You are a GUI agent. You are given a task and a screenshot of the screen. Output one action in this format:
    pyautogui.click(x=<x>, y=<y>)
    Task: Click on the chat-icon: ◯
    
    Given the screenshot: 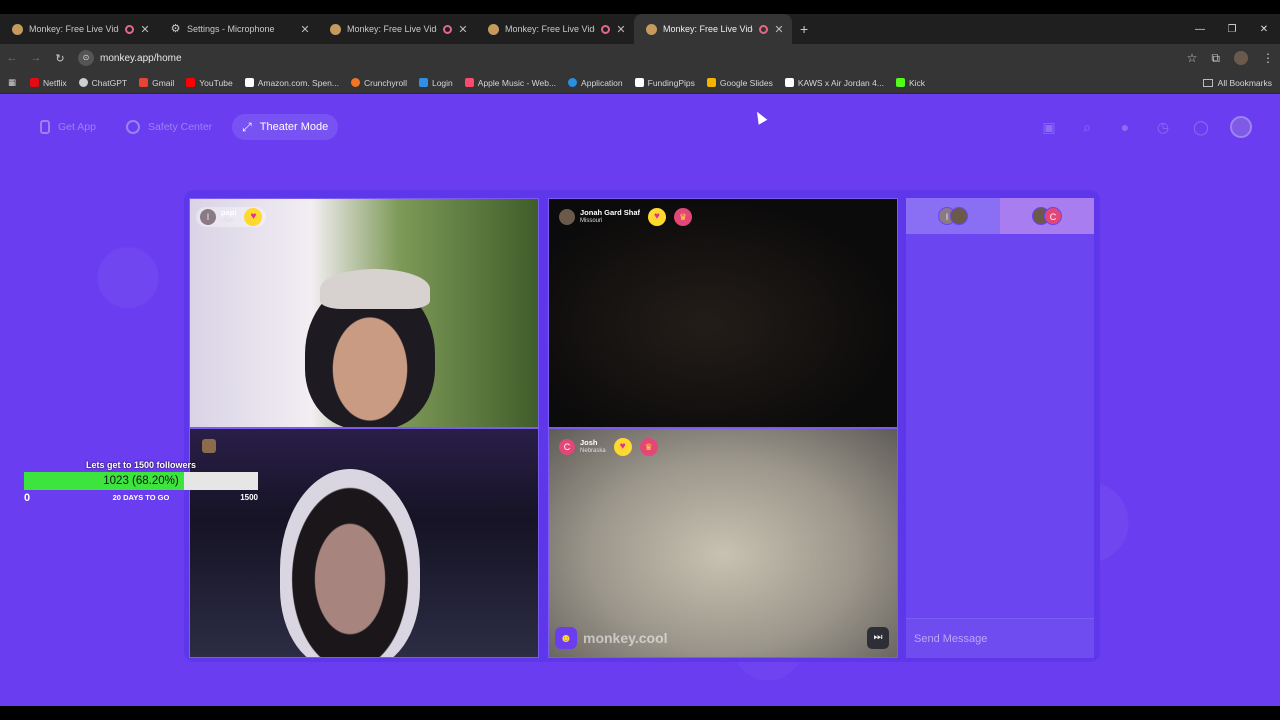 What is the action you would take?
    pyautogui.click(x=1201, y=127)
    